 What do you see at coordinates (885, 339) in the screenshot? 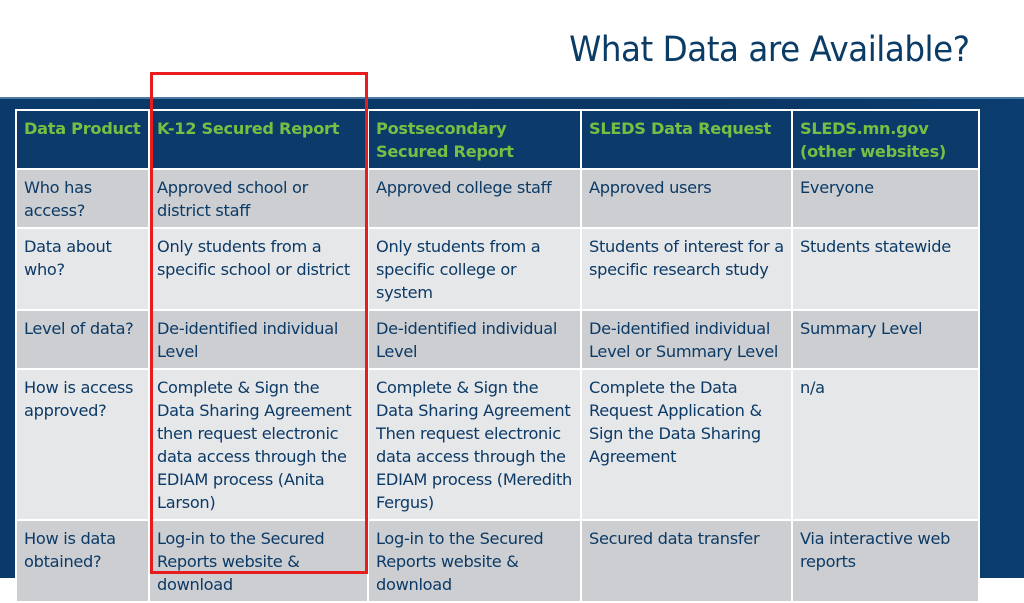
I see `table-cell: Summary Level` at bounding box center [885, 339].